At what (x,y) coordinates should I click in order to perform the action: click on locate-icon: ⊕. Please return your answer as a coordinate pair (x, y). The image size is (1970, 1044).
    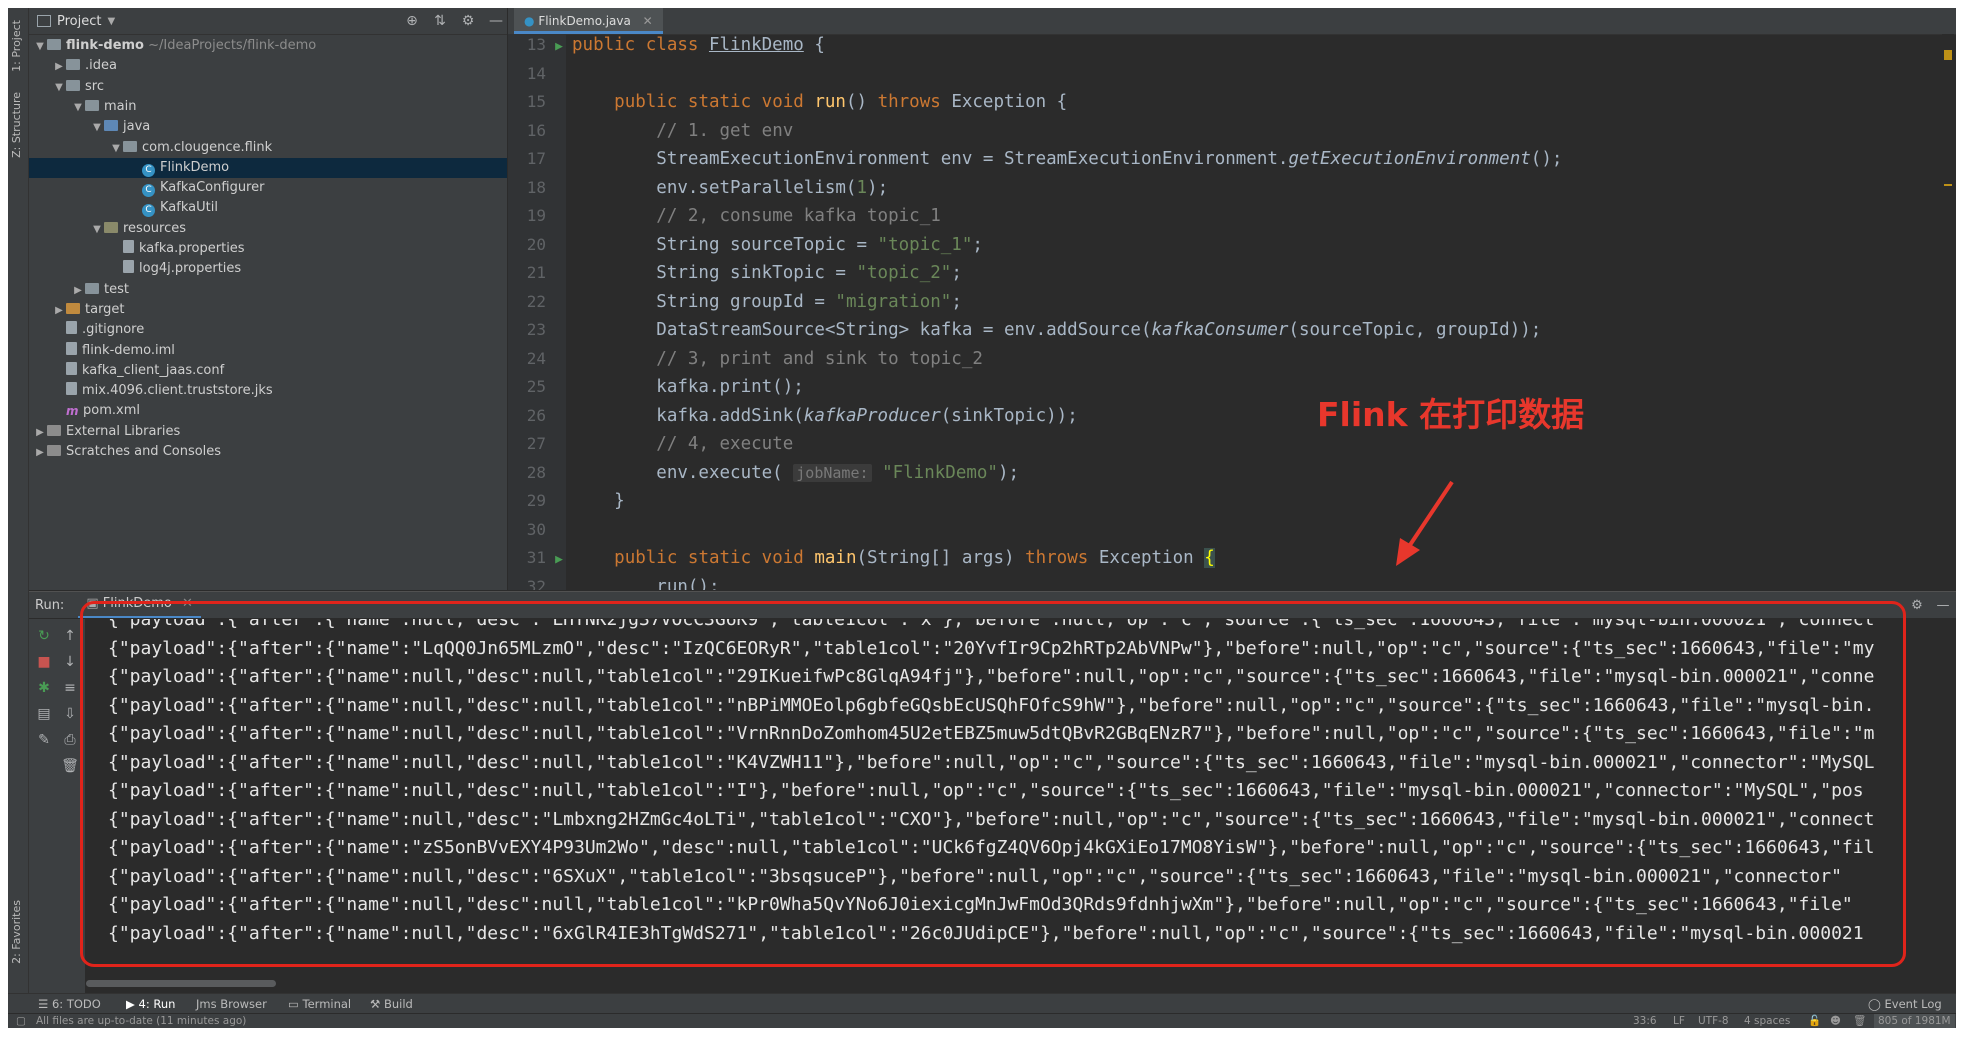
    Looking at the image, I should click on (412, 21).